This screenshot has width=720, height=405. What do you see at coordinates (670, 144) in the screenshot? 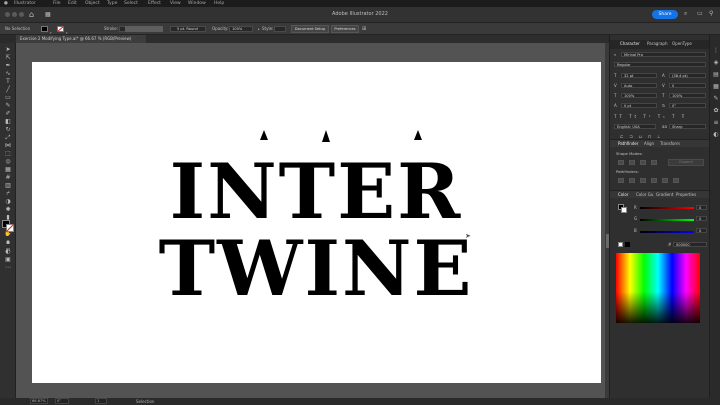
I see `tab-transform: Transform` at bounding box center [670, 144].